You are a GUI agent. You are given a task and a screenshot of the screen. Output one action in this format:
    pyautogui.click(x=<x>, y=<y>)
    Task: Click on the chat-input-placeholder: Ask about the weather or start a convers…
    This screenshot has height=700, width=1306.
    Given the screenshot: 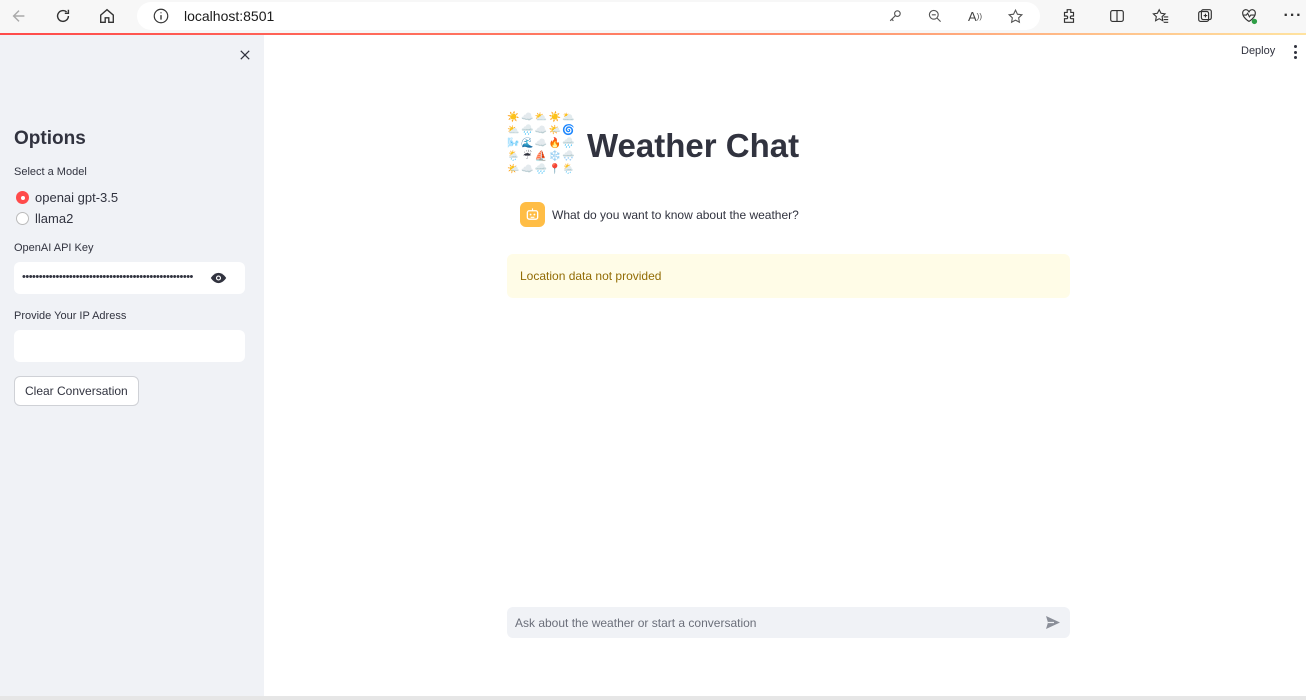 What is the action you would take?
    pyautogui.click(x=635, y=623)
    